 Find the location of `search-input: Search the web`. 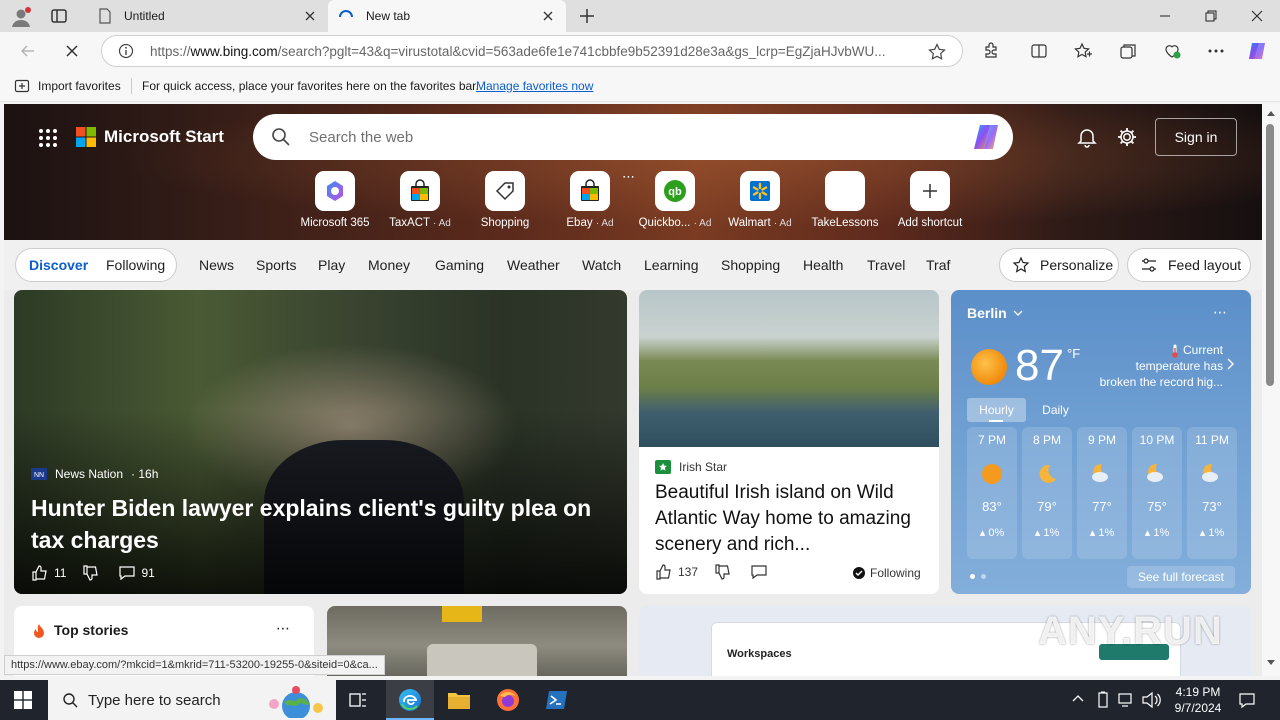

search-input: Search the web is located at coordinates (361, 137).